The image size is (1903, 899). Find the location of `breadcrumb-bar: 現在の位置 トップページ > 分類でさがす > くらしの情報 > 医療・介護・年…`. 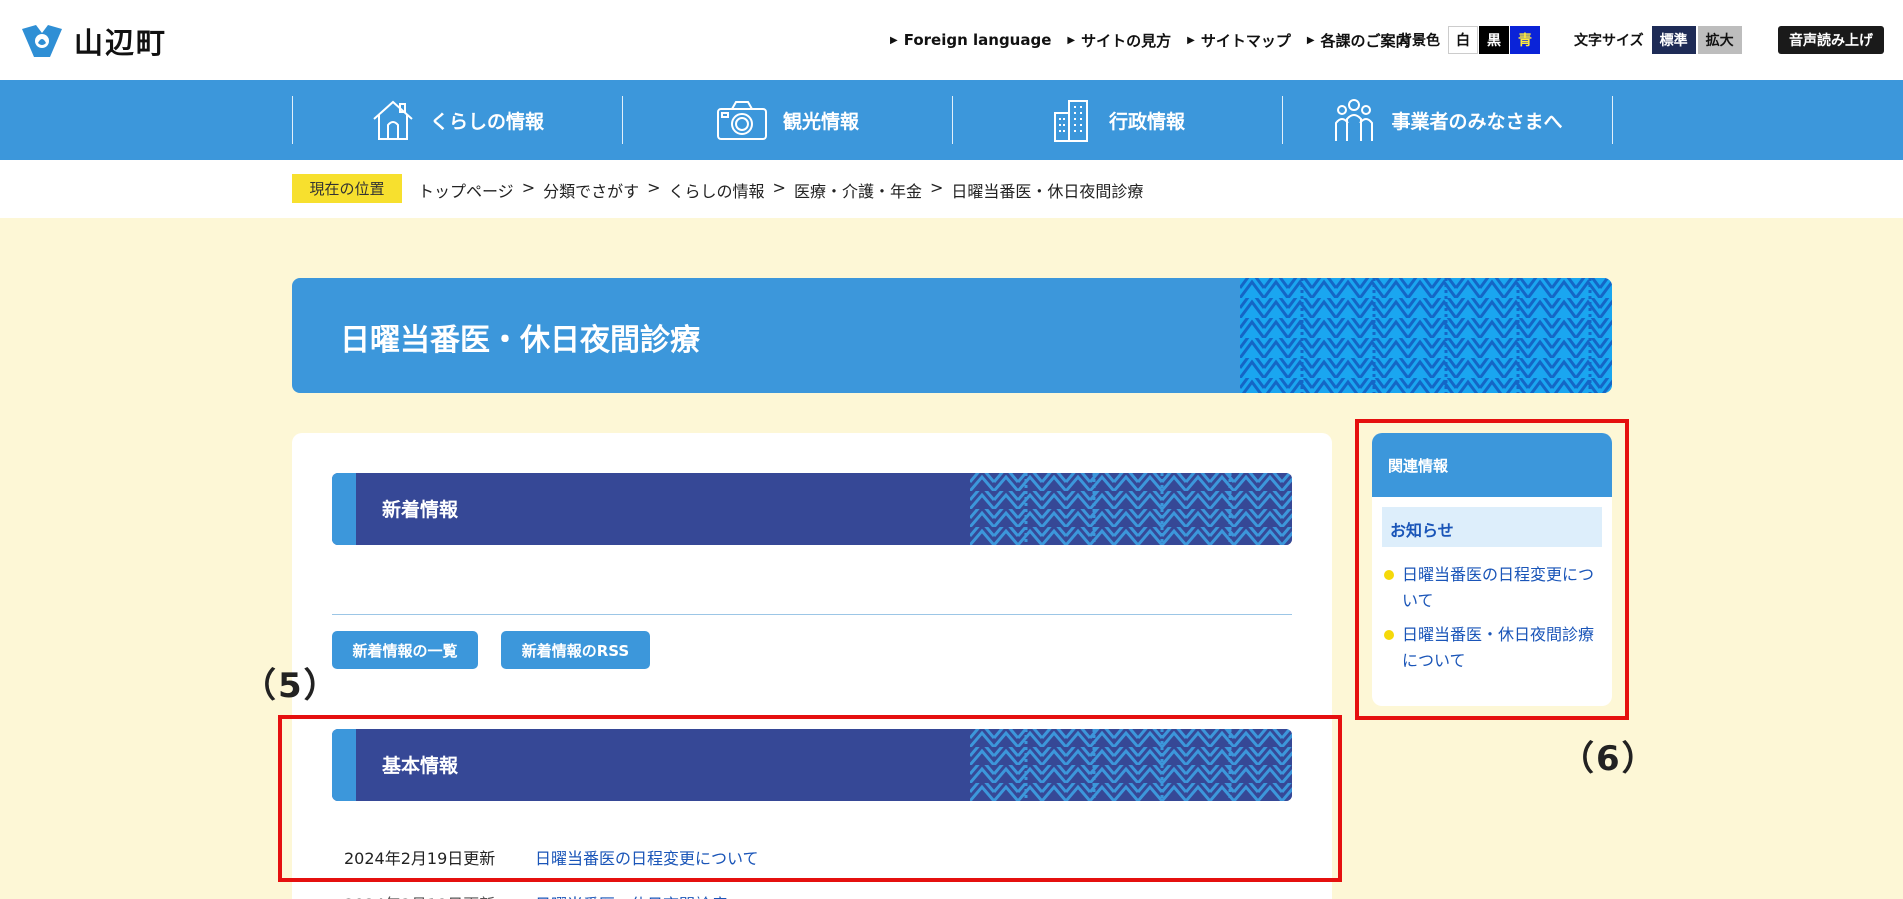

breadcrumb-bar: 現在の位置 トップページ > 分類でさがす > くらしの情報 > 医療・介護・年… is located at coordinates (951, 189).